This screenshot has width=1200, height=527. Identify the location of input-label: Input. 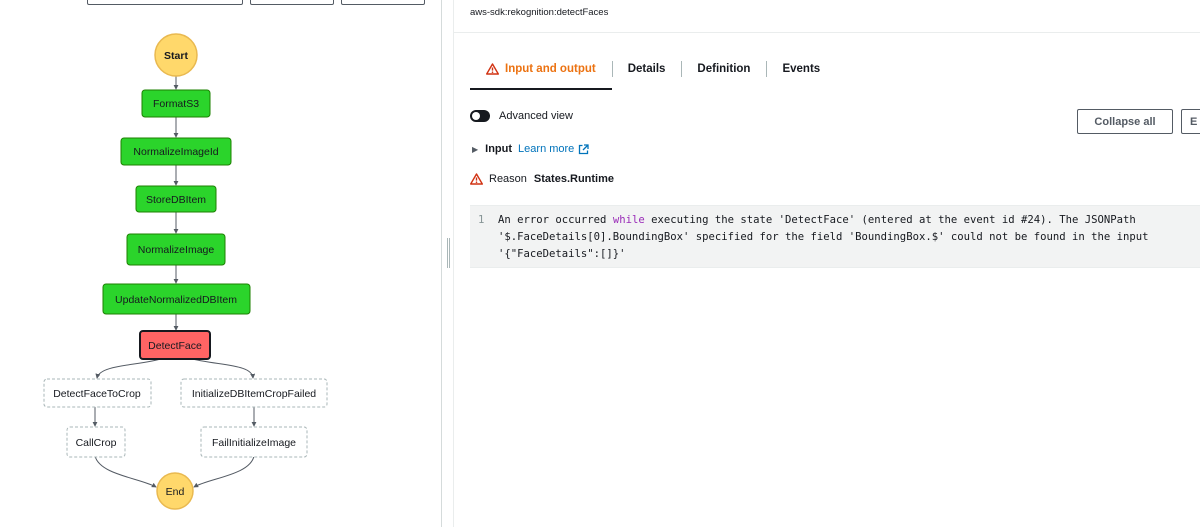
(499, 149).